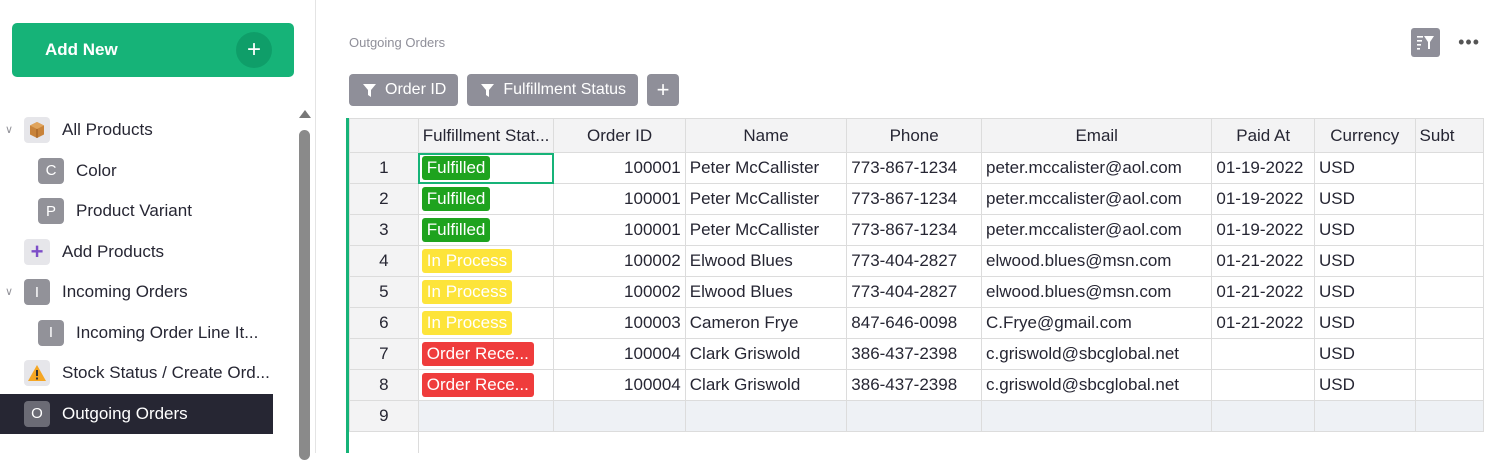 Image resolution: width=1500 pixels, height=460 pixels. I want to click on more-options-icon: •••, so click(1469, 42).